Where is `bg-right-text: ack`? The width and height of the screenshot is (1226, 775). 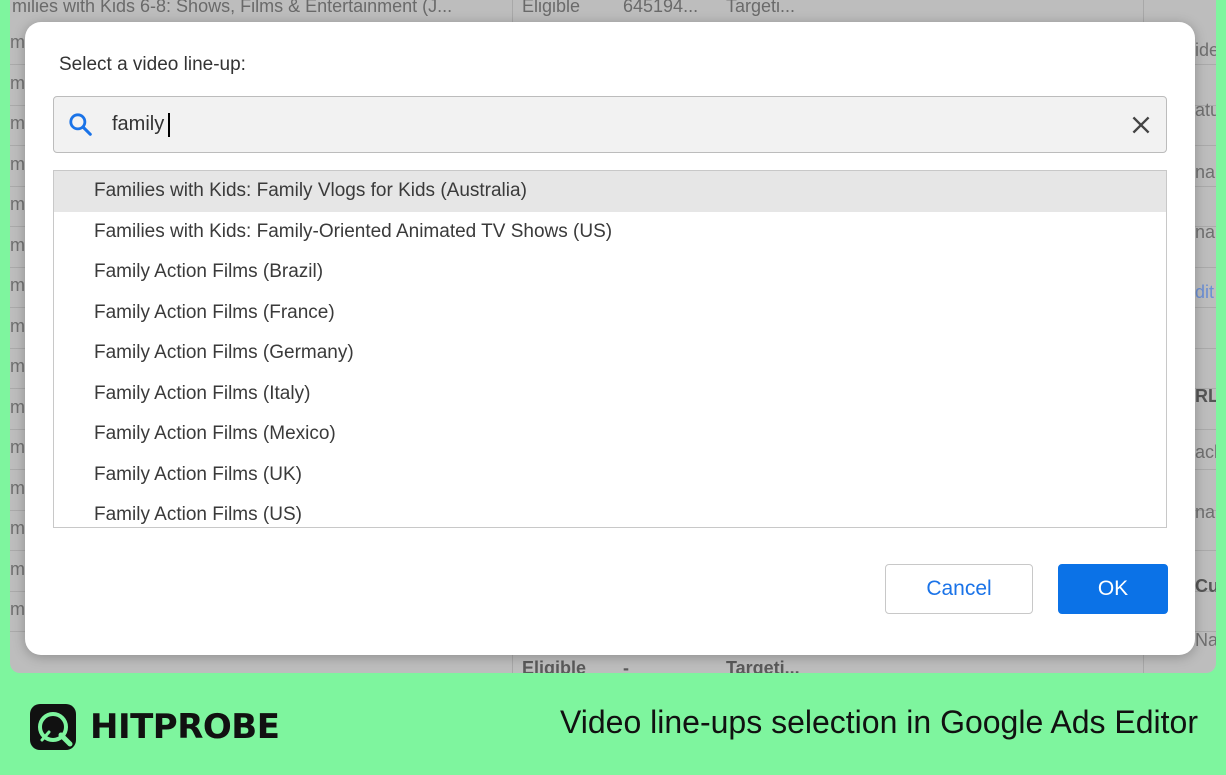 bg-right-text: ack is located at coordinates (1205, 452).